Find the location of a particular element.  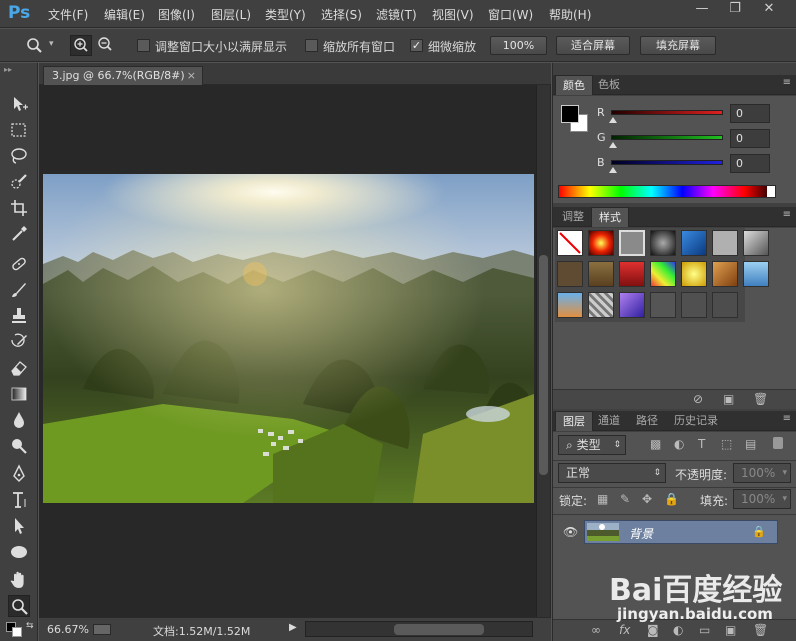

filter-pixel-icon: ▩ is located at coordinates (655, 444).